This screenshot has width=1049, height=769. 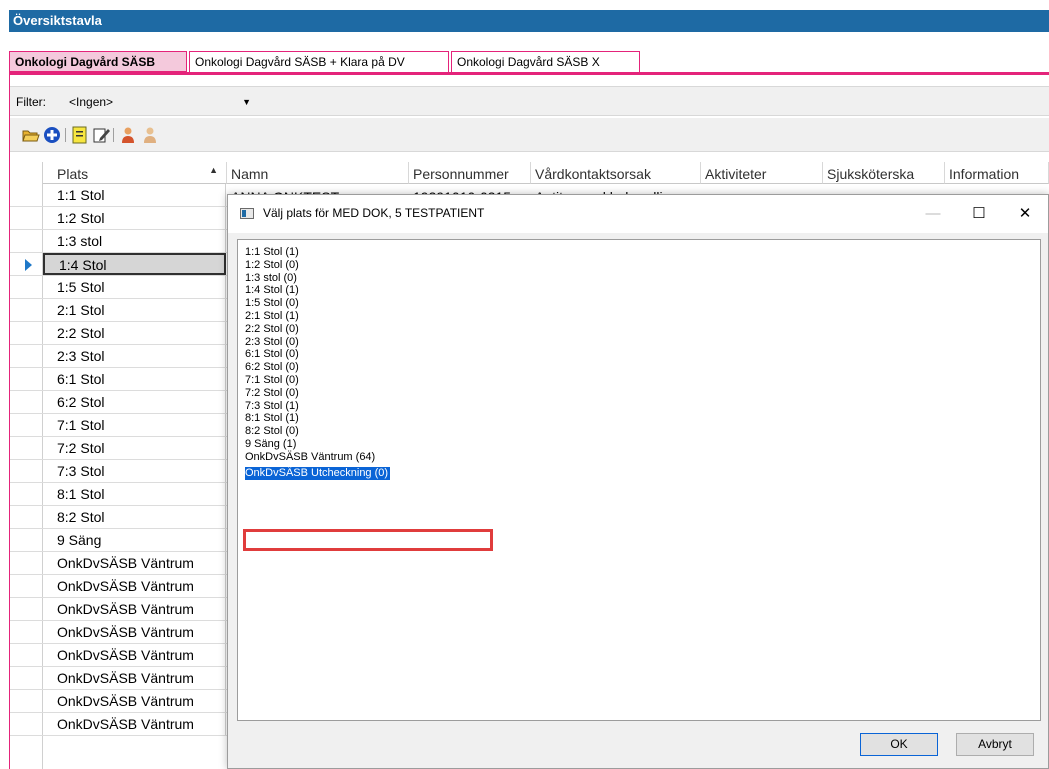 I want to click on current-row-arrow-icon, so click(x=28, y=265).